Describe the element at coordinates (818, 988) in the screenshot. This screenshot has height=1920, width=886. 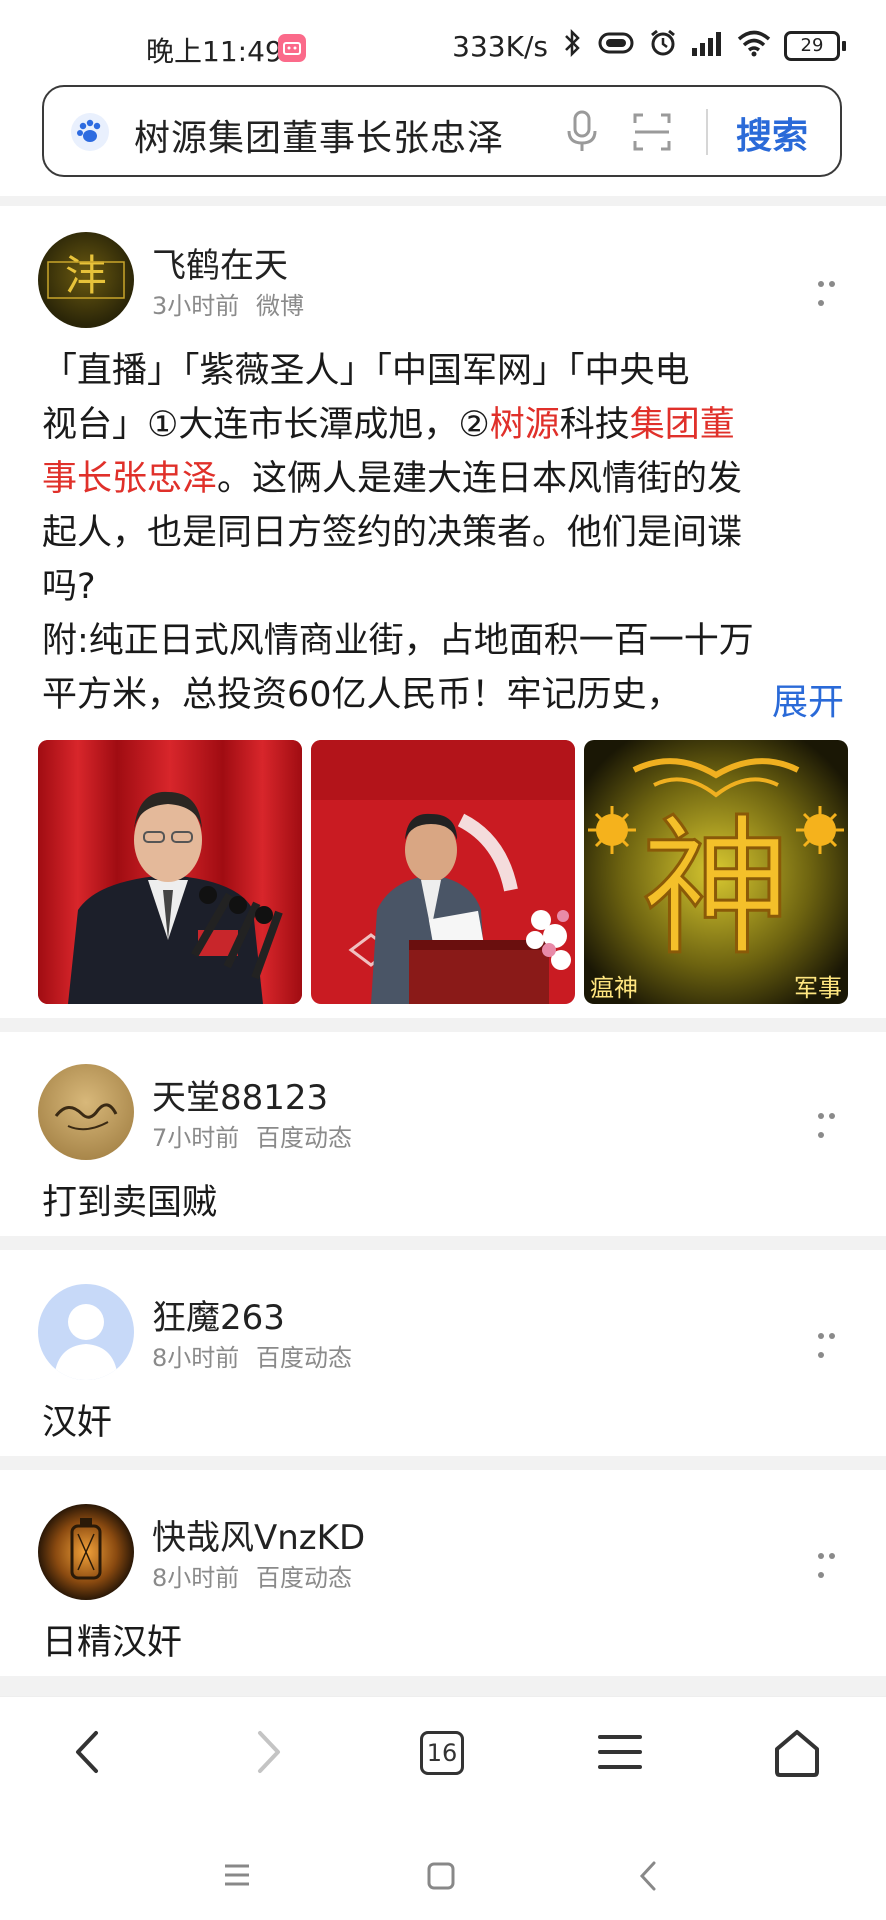
I see `image-caption-right: 军事` at that location.